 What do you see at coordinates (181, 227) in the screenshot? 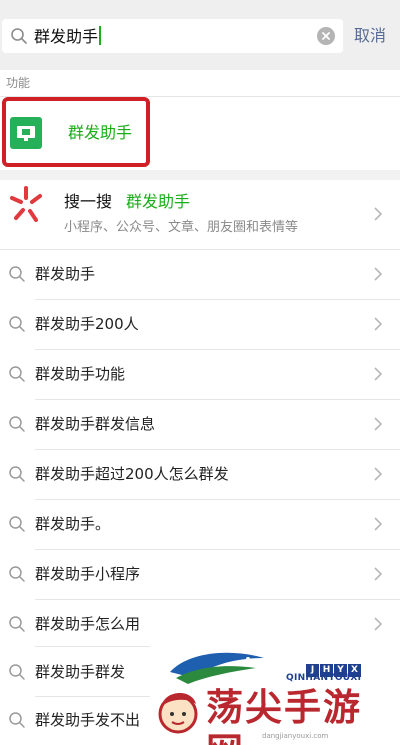
I see `sou-yi-sou-subtitle: 小程序、公众号、文章、朋友圈和表情等` at bounding box center [181, 227].